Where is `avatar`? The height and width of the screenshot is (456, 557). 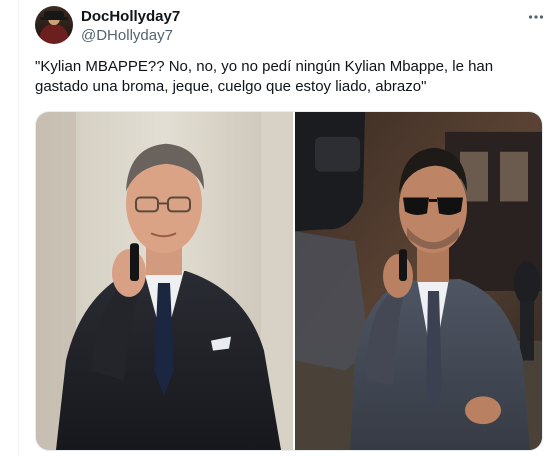 avatar is located at coordinates (54, 25).